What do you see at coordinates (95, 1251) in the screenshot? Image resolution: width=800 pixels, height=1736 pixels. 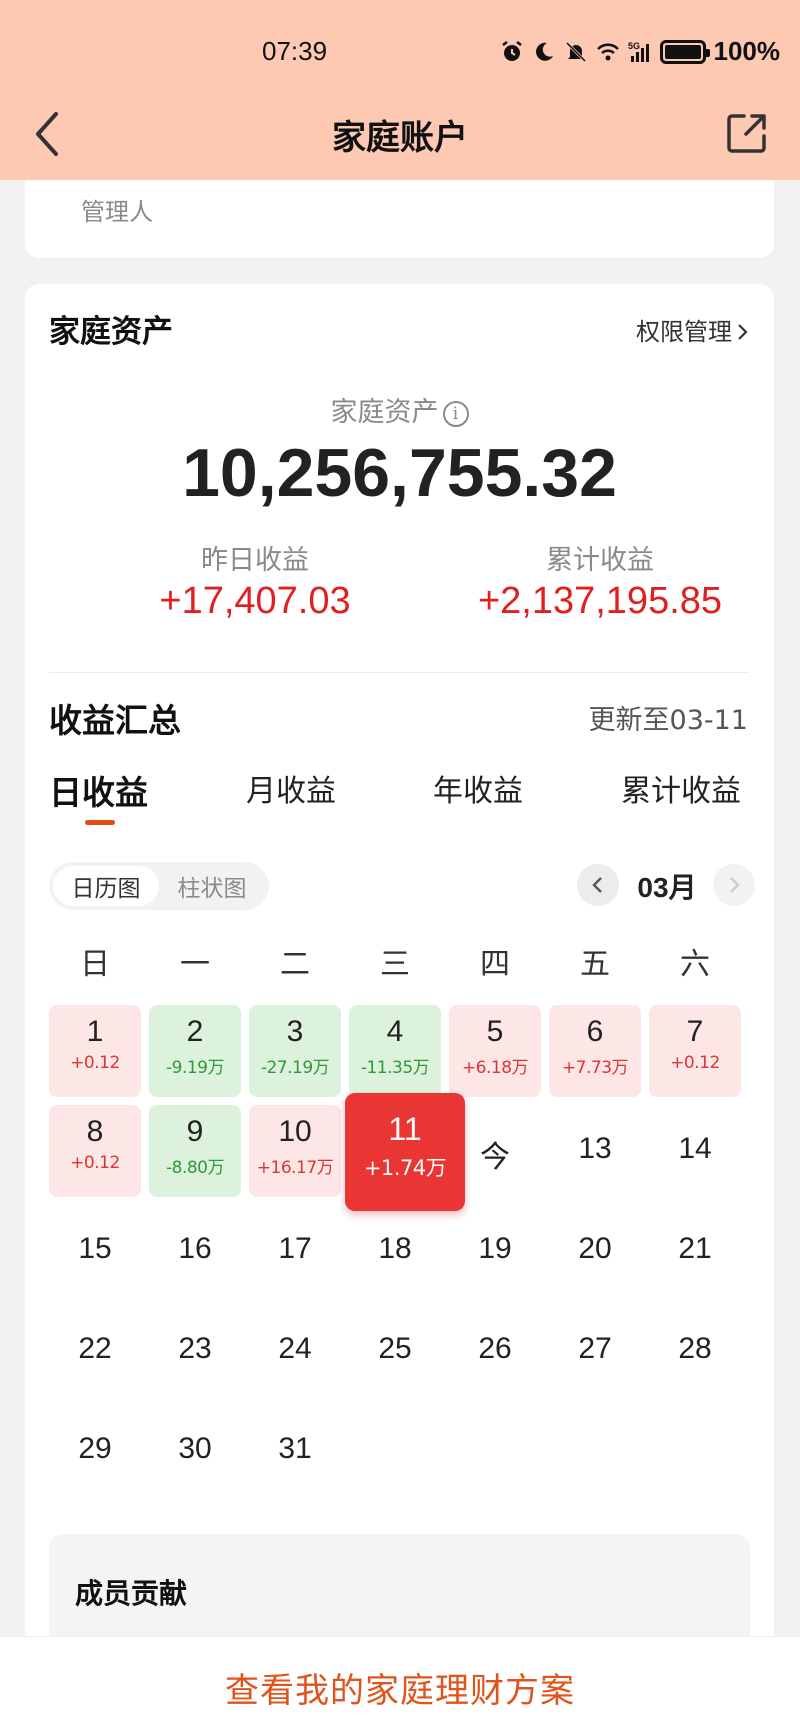 I see `calendar-day: 15` at bounding box center [95, 1251].